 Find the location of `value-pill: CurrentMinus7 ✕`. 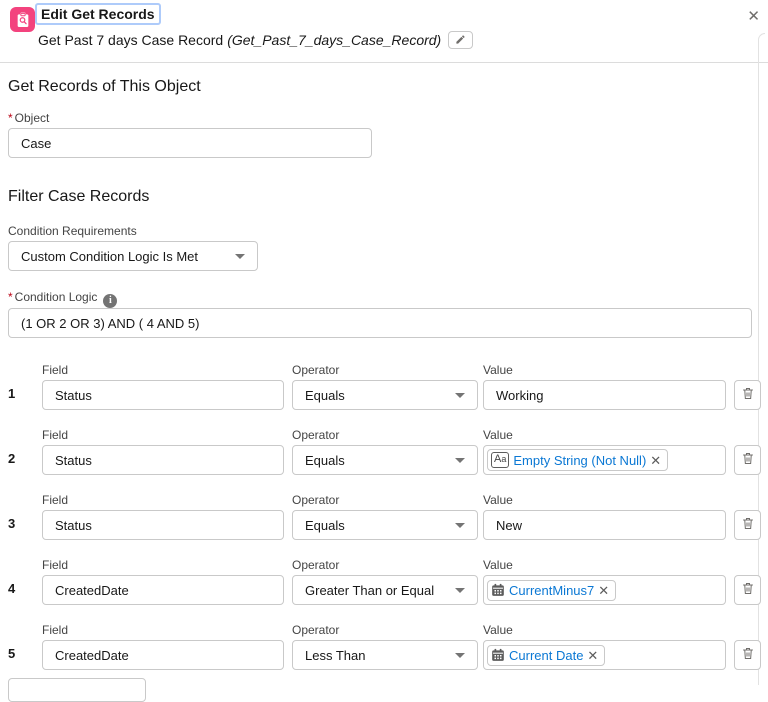

value-pill: CurrentMinus7 ✕ is located at coordinates (552, 590).